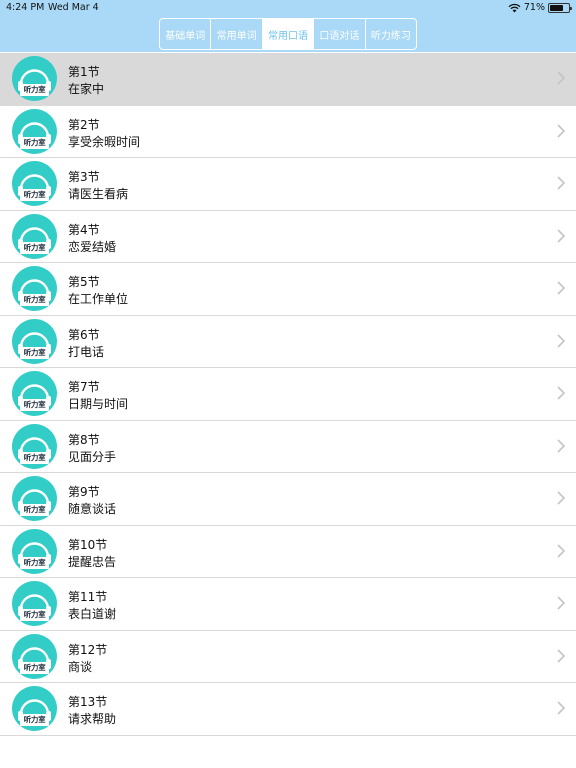 The height and width of the screenshot is (768, 576). I want to click on tab-4: 口语对话, so click(340, 34).